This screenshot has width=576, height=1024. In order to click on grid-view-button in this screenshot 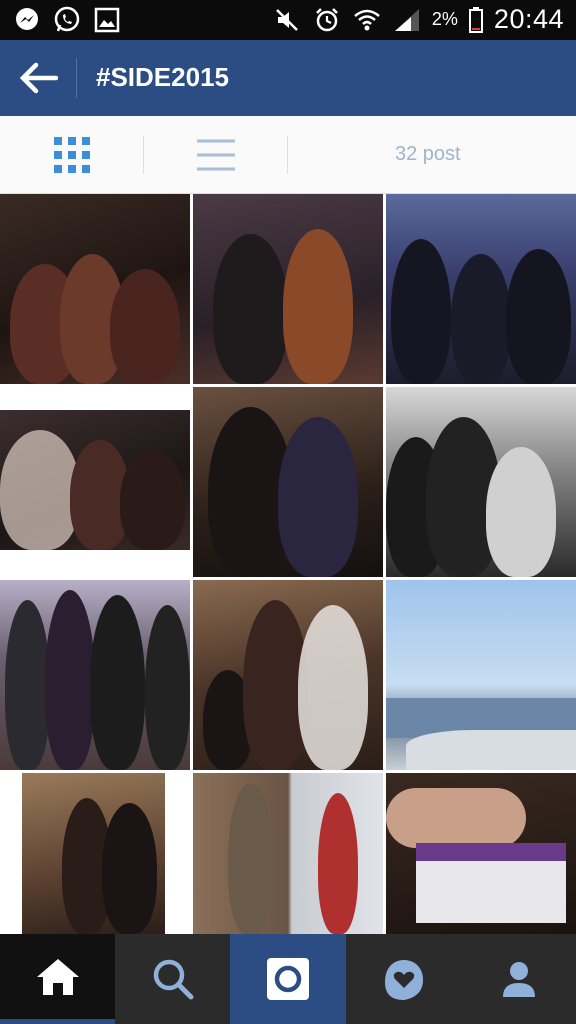, I will do `click(72, 155)`.